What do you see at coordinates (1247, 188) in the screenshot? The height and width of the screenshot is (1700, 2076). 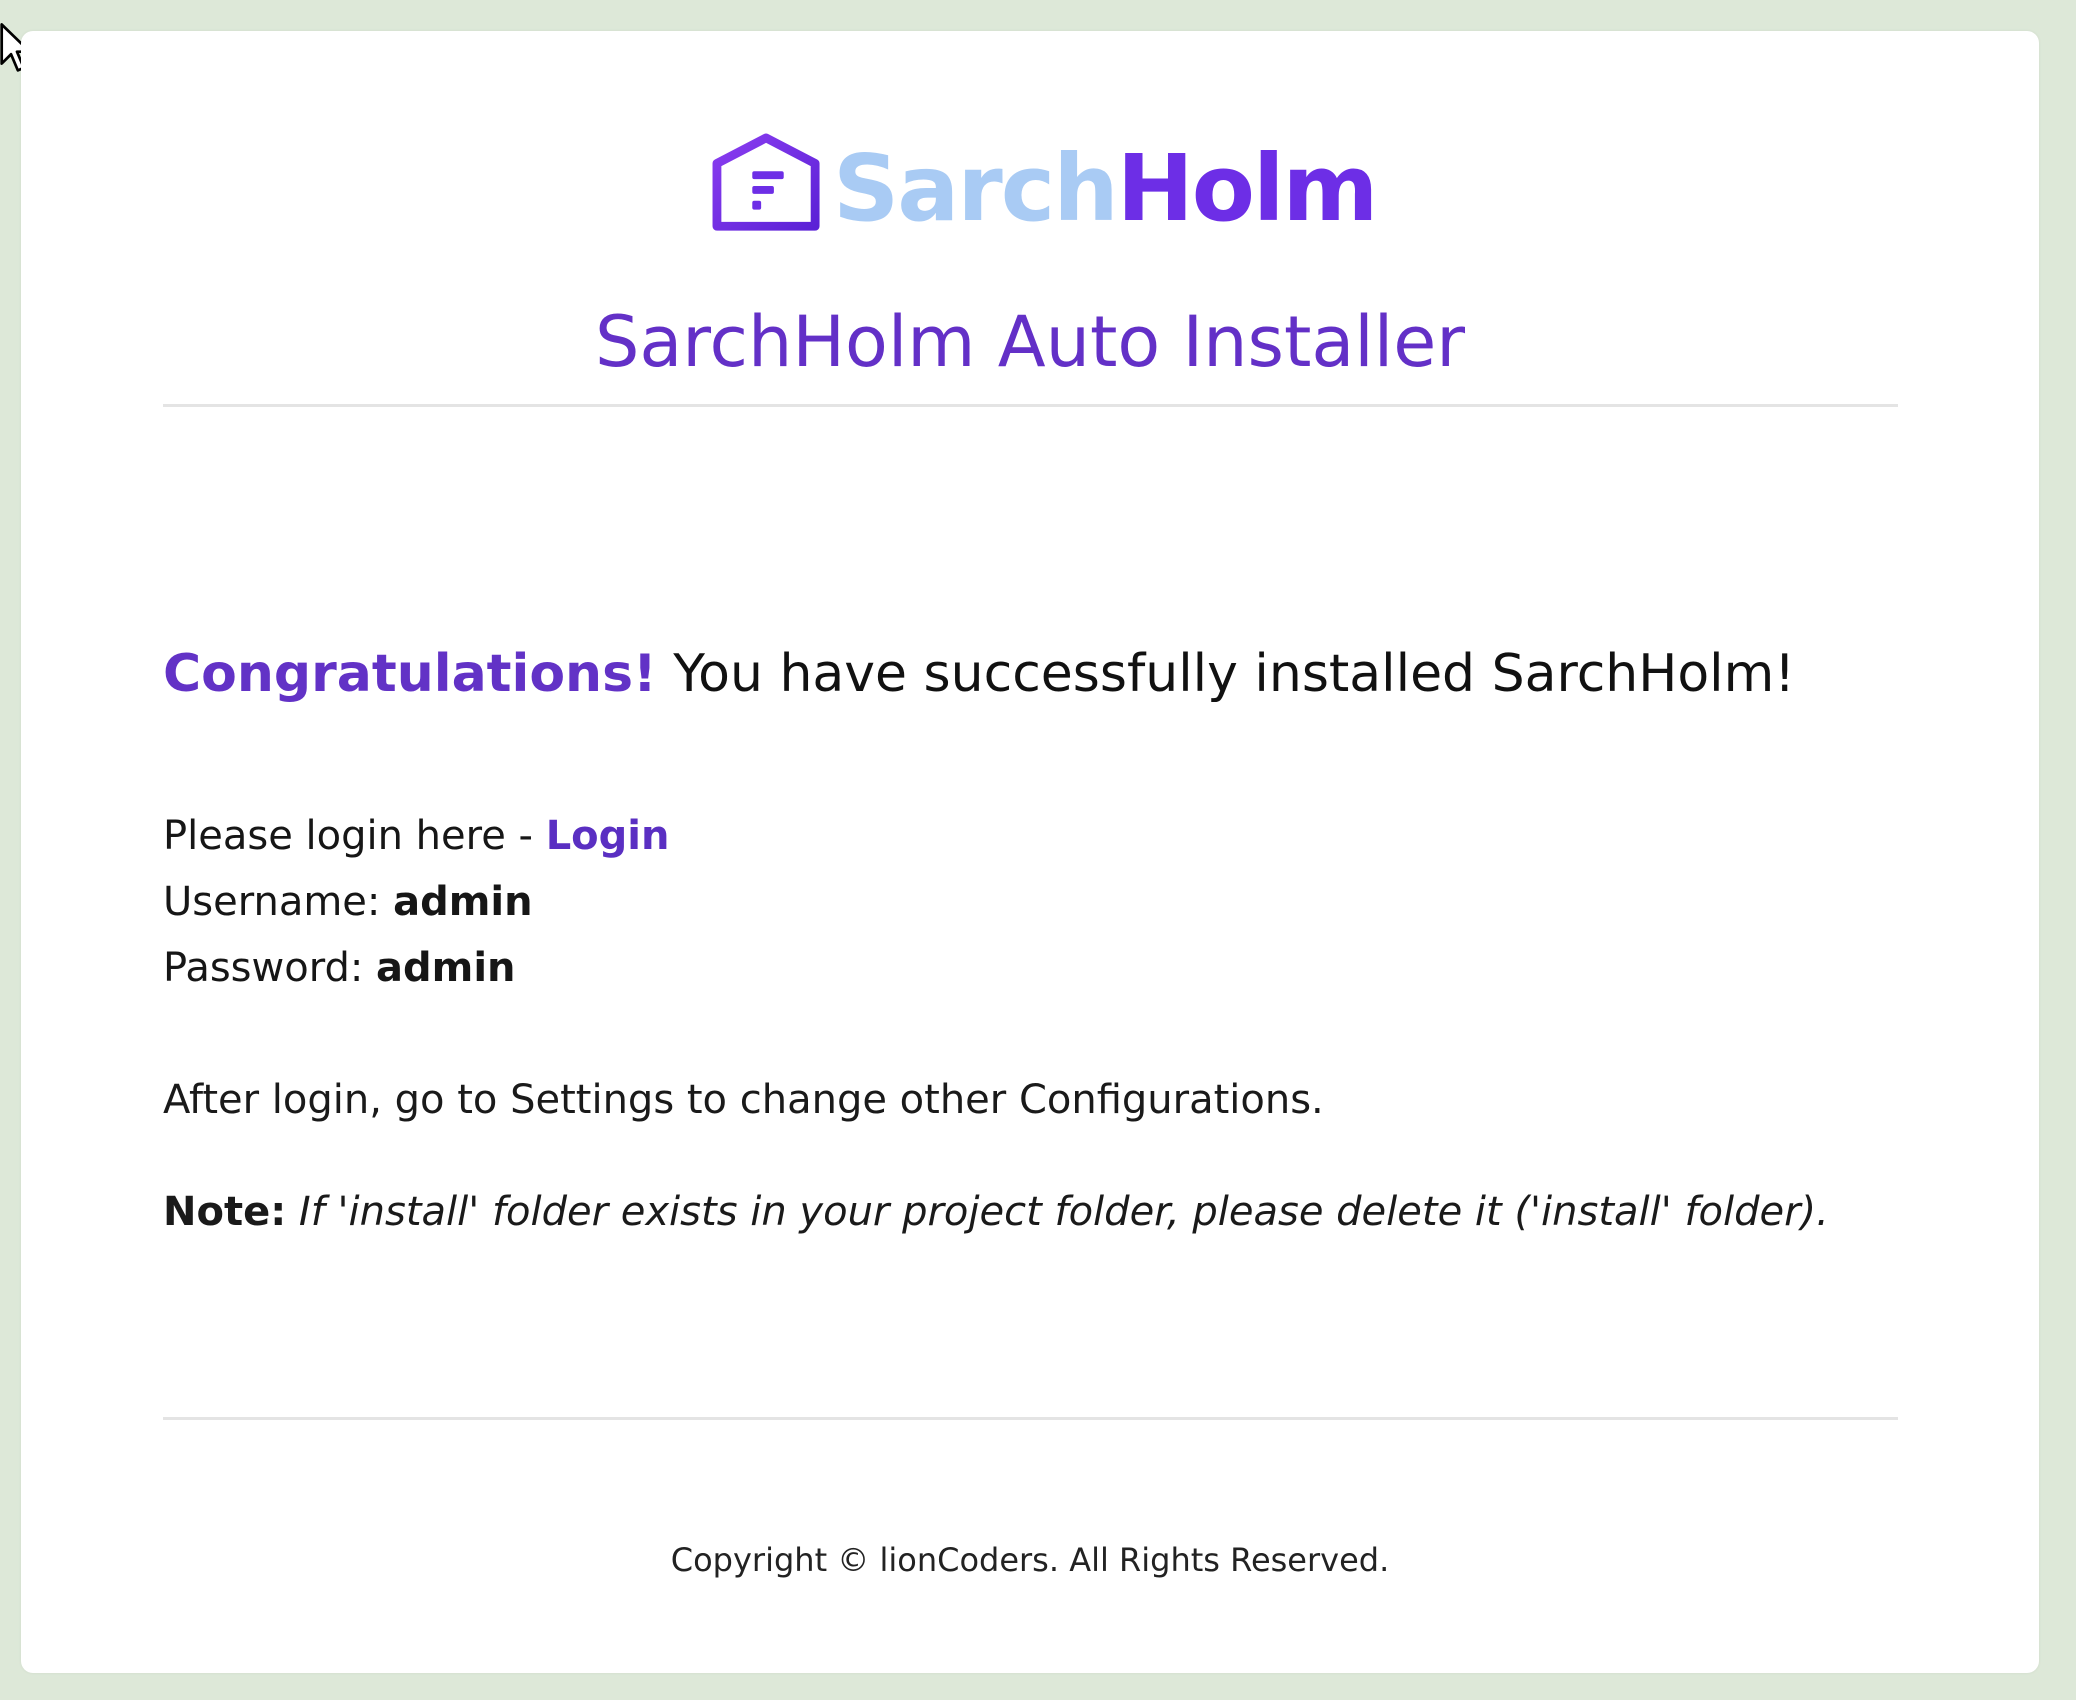 I see `brand-name-part2: Holm` at bounding box center [1247, 188].